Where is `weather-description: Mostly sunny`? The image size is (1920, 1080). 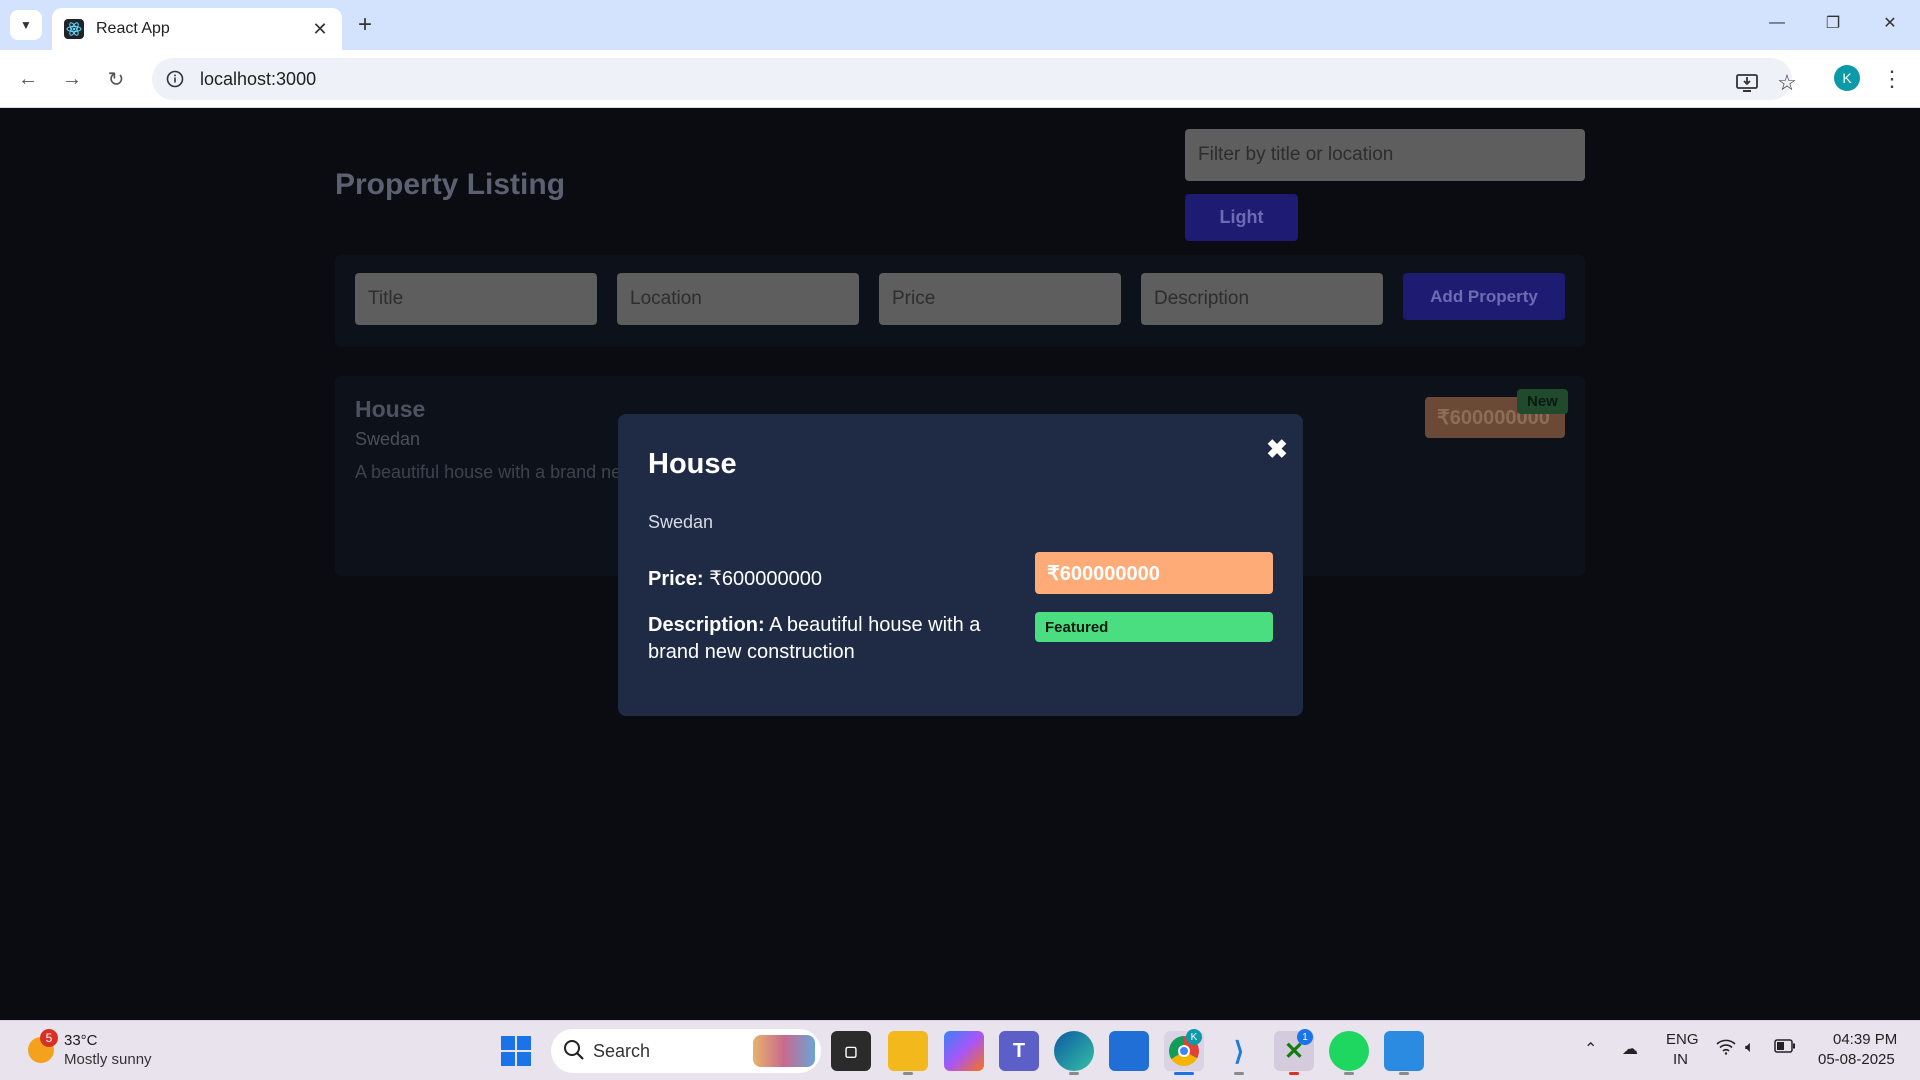
weather-description: Mostly sunny is located at coordinates (108, 1059).